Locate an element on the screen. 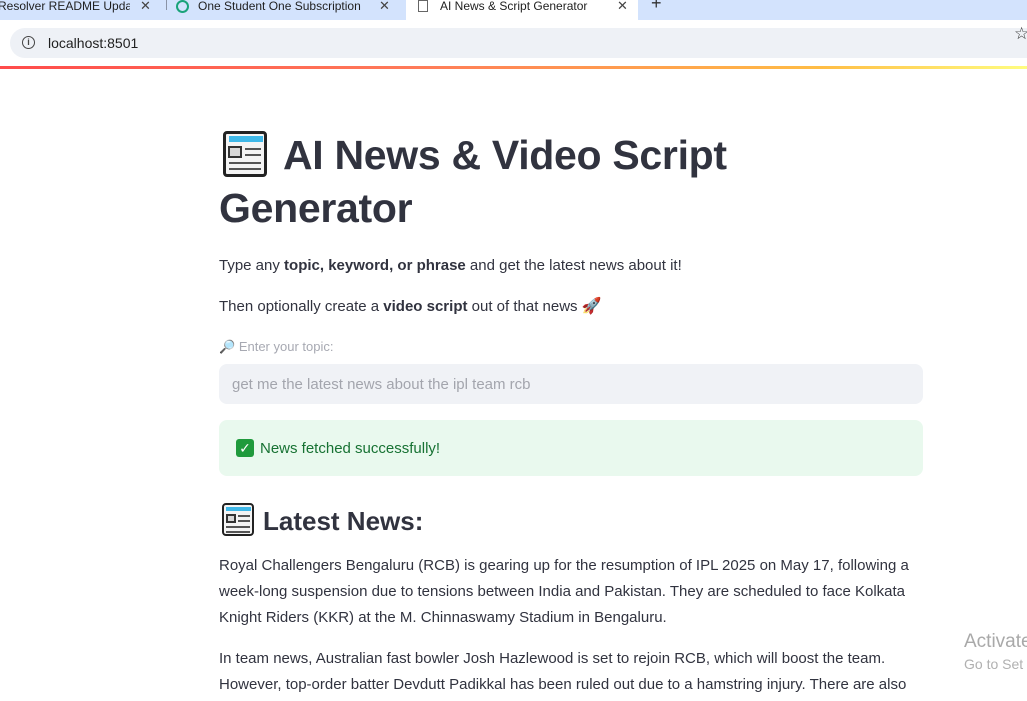  intro-text-post: and get the latest news about it! is located at coordinates (573, 265).